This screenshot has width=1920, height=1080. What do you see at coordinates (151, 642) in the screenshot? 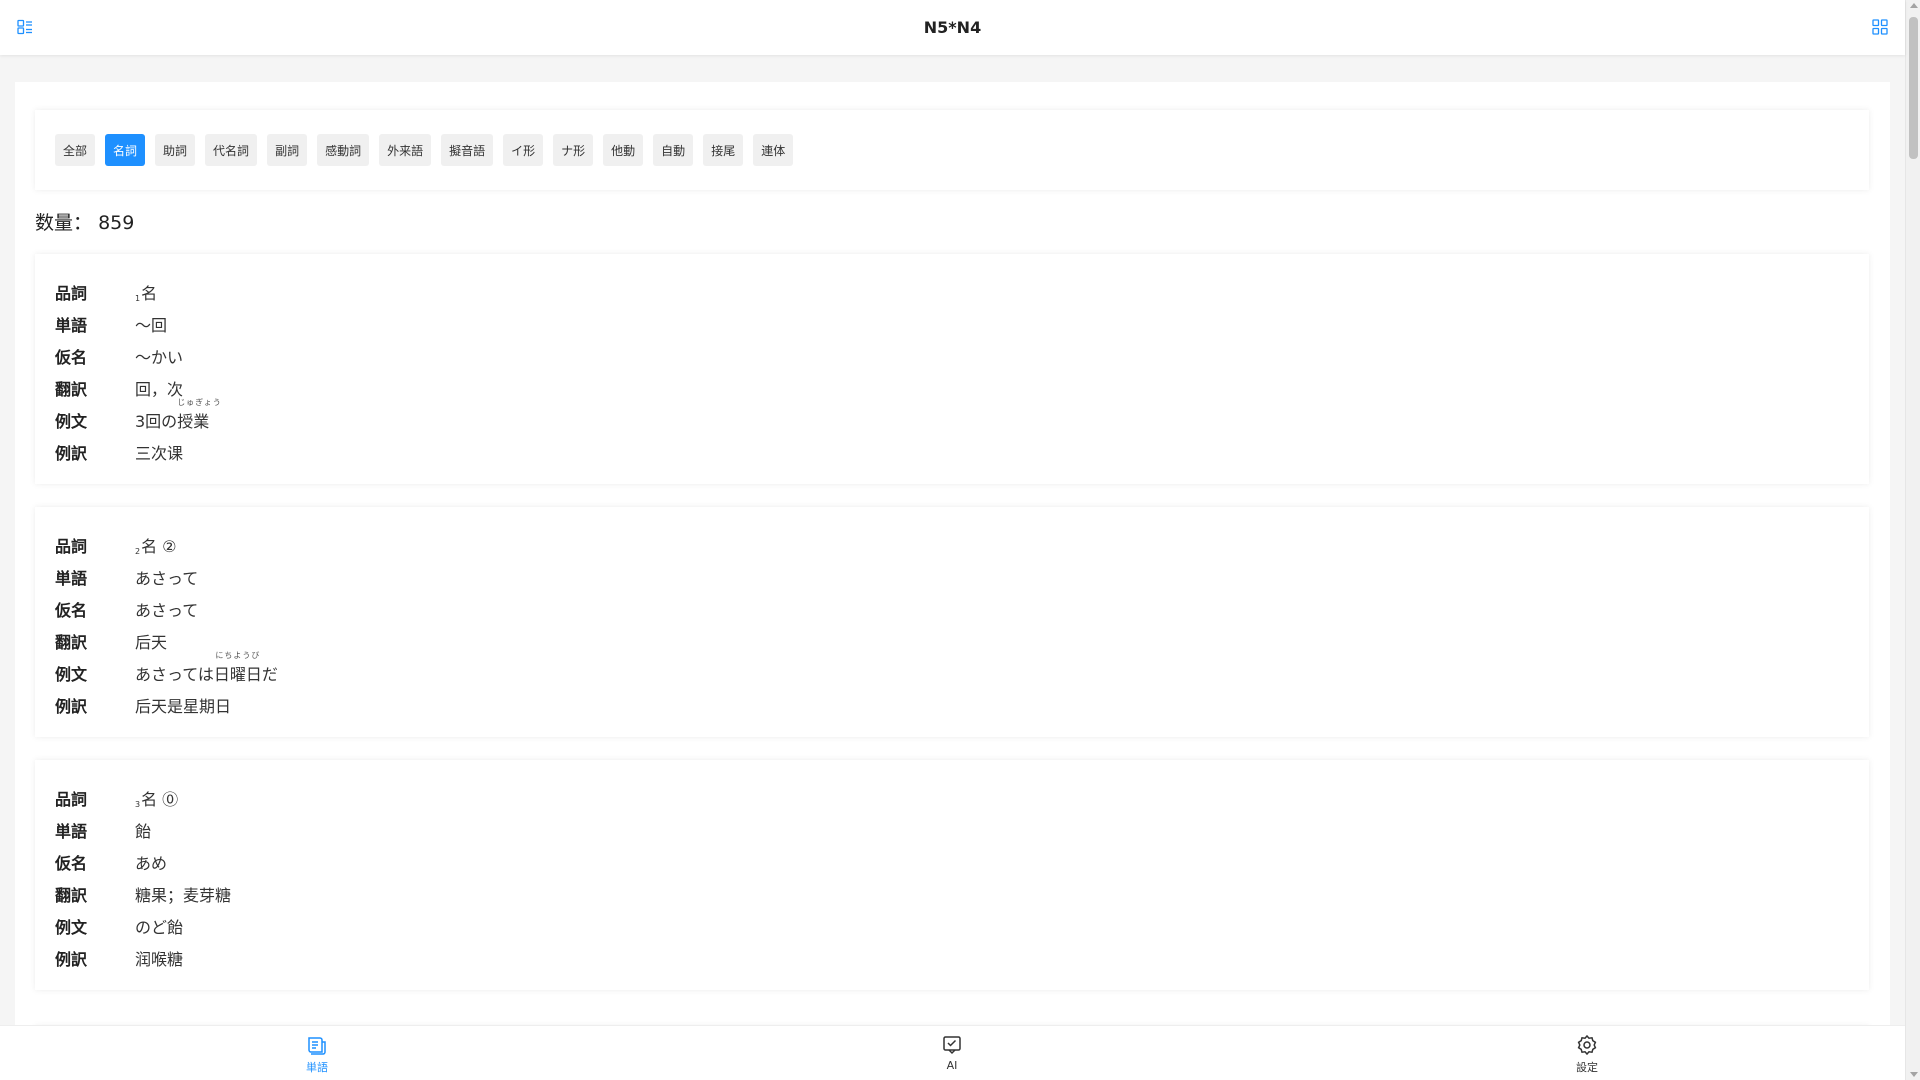
I see `translation-value: 后天` at bounding box center [151, 642].